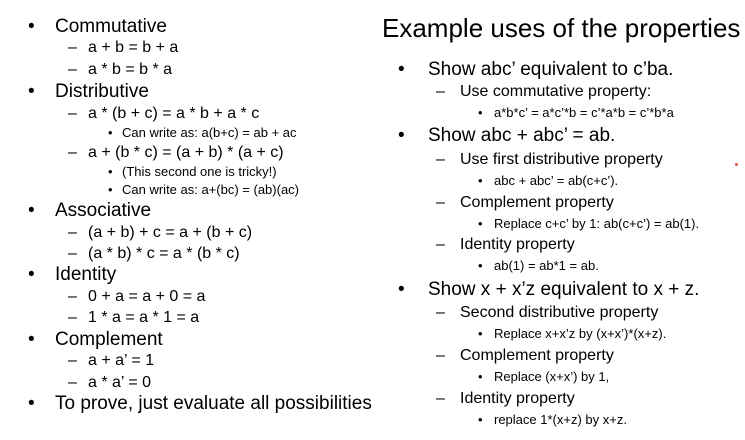  Describe the element at coordinates (584, 112) in the screenshot. I see `example-level3-item: a*b*c’ = a*c’*b = c’*a*b = c’*b*a` at that location.